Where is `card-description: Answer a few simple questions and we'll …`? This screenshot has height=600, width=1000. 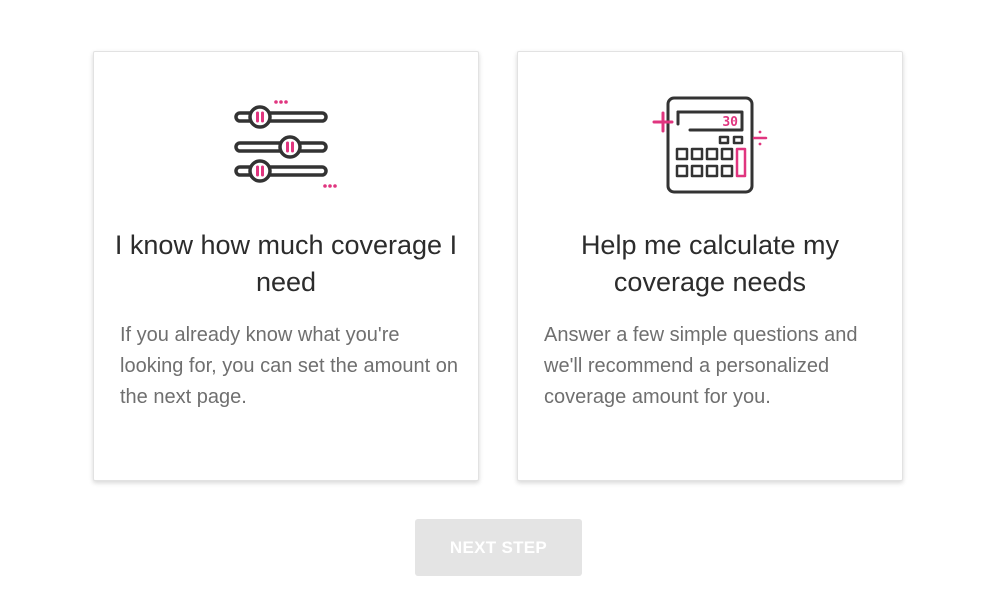 card-description: Answer a few simple questions and we'll … is located at coordinates (701, 366).